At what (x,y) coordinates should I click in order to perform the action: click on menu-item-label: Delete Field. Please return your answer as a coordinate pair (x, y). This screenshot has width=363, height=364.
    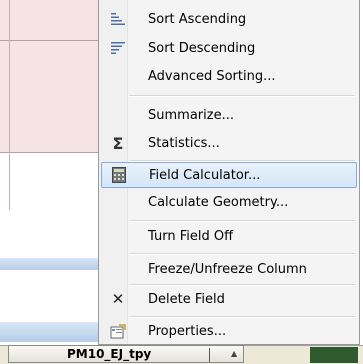
    Looking at the image, I should click on (186, 299).